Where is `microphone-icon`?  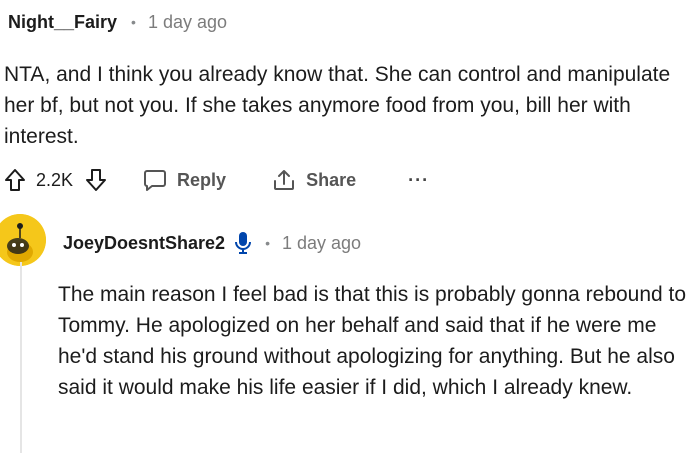 microphone-icon is located at coordinates (243, 243).